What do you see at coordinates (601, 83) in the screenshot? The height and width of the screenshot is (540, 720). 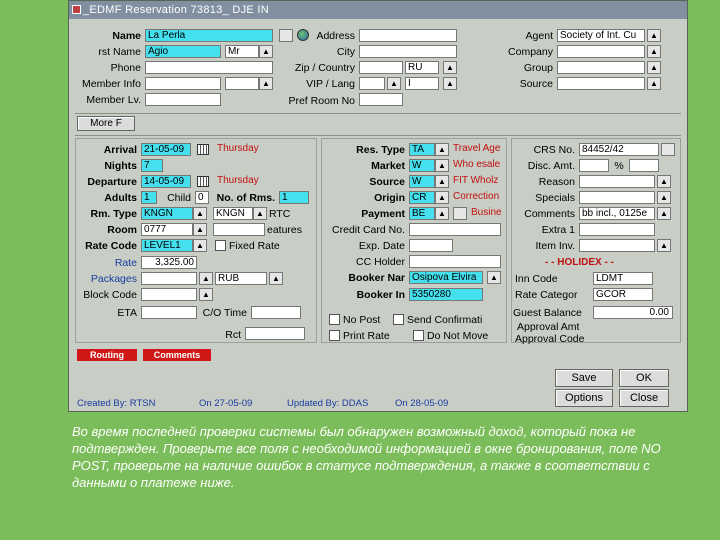 I see `source-field` at bounding box center [601, 83].